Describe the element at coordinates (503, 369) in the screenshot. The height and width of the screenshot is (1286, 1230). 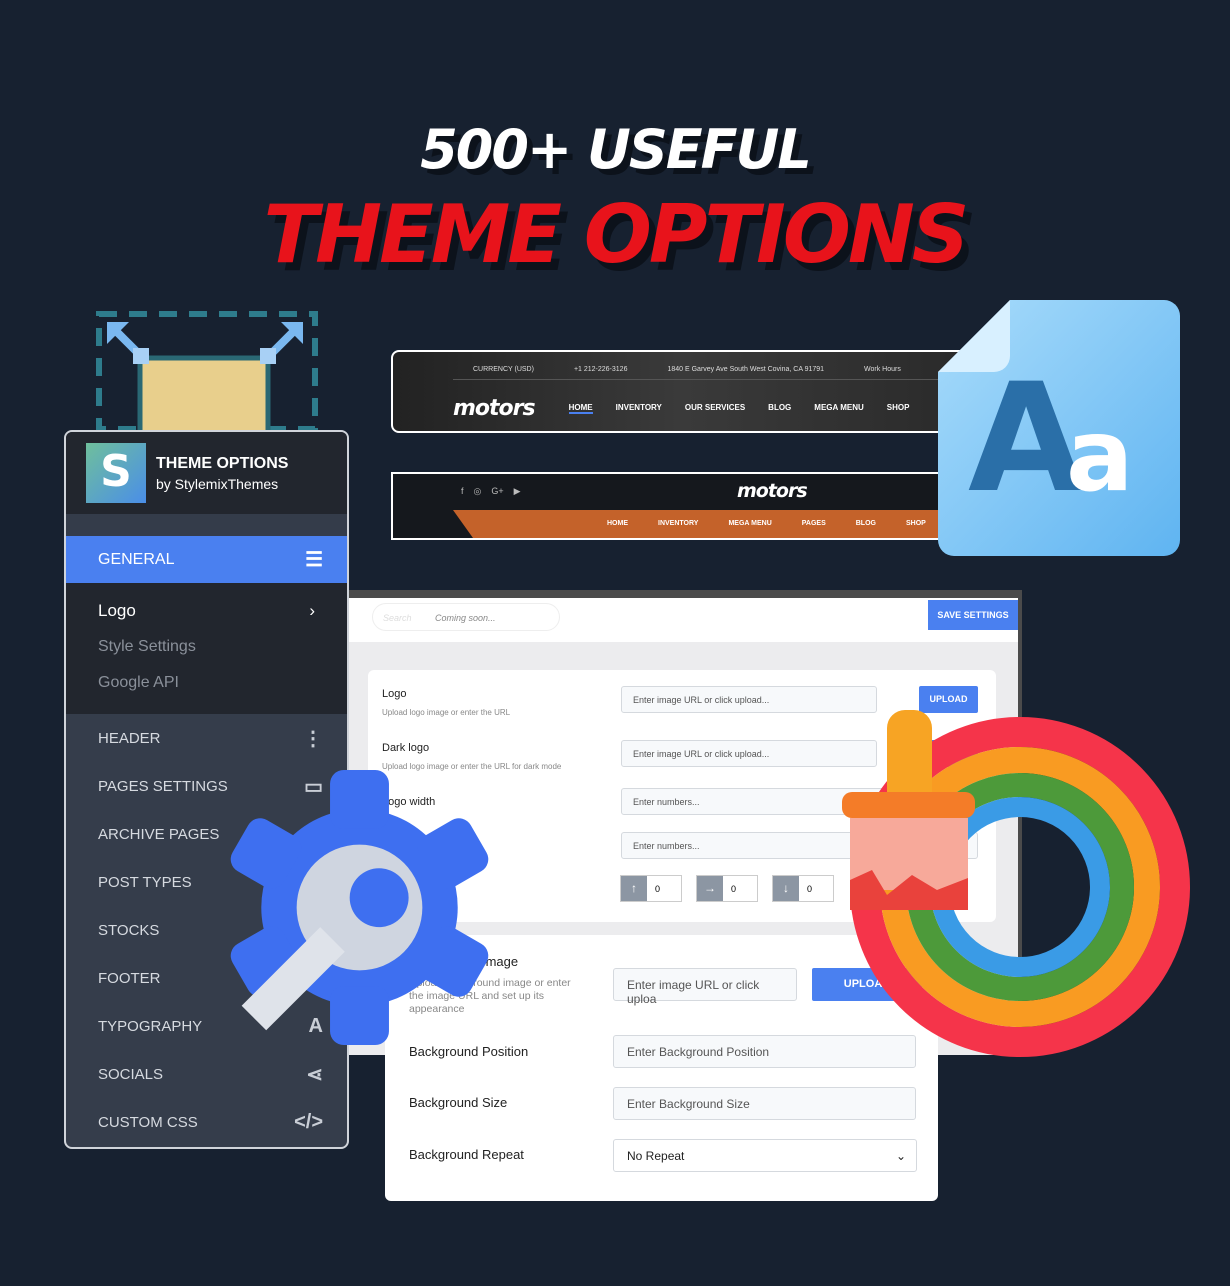
I see `currency-select: CURRENCY (USD)` at that location.